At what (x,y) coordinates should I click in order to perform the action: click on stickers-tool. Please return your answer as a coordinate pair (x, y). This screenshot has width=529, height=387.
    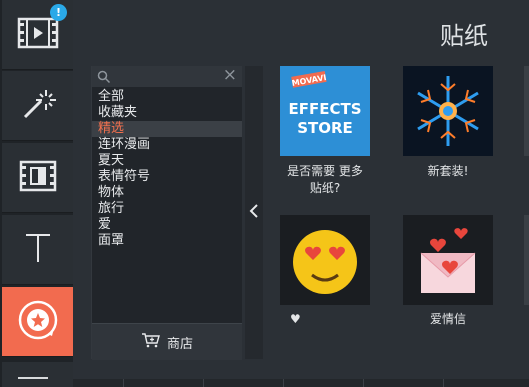
    Looking at the image, I should click on (37, 322).